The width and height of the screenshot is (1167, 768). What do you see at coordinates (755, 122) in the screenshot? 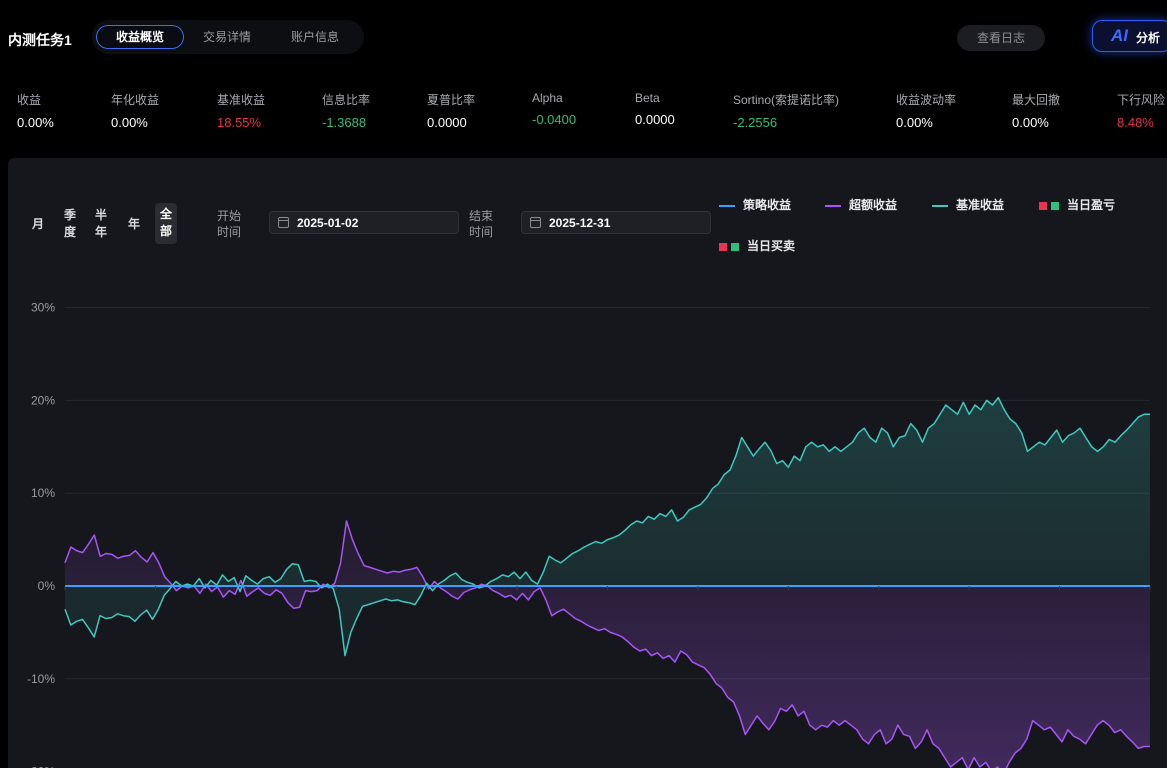
I see `metric-value: -2.2556` at bounding box center [755, 122].